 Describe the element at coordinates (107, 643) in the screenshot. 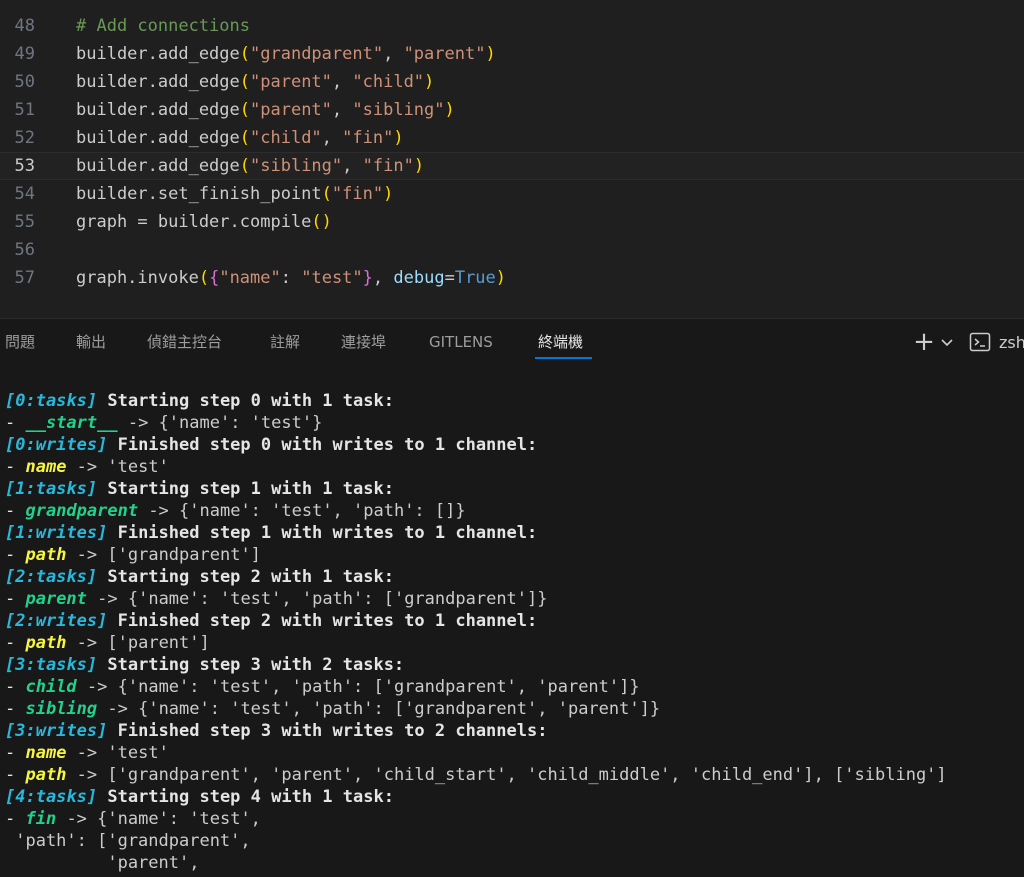

I see `terminal-line: - path -> ['parent']` at that location.